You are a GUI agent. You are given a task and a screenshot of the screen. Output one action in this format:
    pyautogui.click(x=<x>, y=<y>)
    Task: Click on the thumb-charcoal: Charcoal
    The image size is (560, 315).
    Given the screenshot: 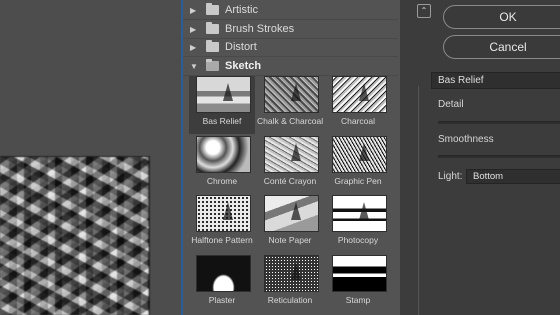 What is the action you would take?
    pyautogui.click(x=358, y=105)
    